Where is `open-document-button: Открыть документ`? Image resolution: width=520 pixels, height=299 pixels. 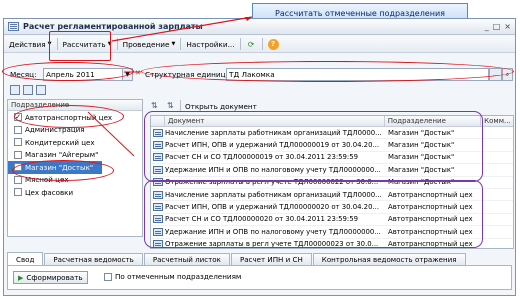
open-document-button: Открыть документ is located at coordinates (221, 106).